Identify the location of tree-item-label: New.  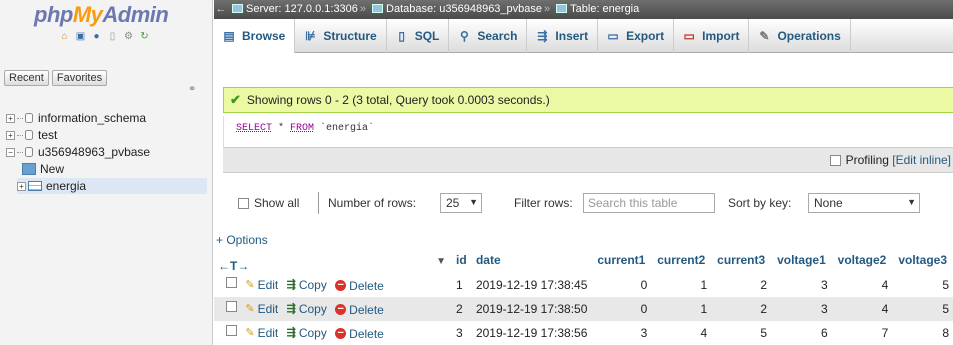
(52, 169).